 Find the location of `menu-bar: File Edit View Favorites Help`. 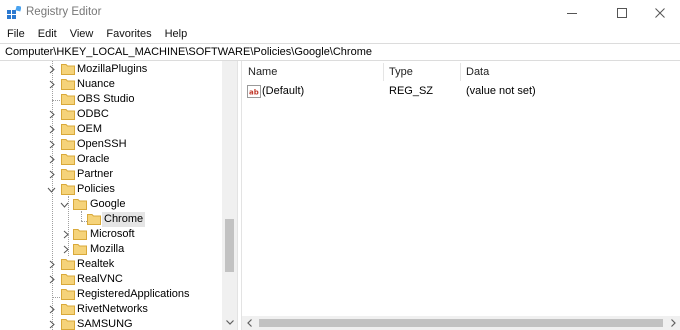

menu-bar: File Edit View Favorites Help is located at coordinates (340, 34).